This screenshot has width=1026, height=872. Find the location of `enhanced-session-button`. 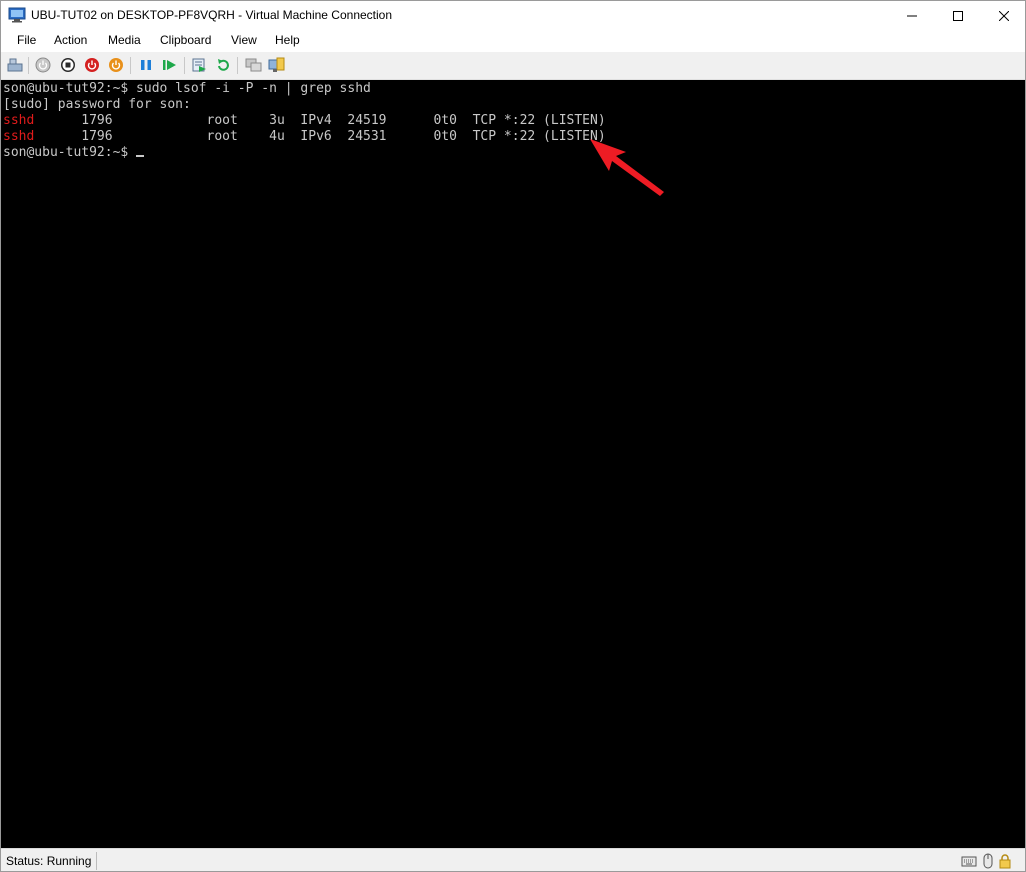

enhanced-session-button is located at coordinates (254, 65).